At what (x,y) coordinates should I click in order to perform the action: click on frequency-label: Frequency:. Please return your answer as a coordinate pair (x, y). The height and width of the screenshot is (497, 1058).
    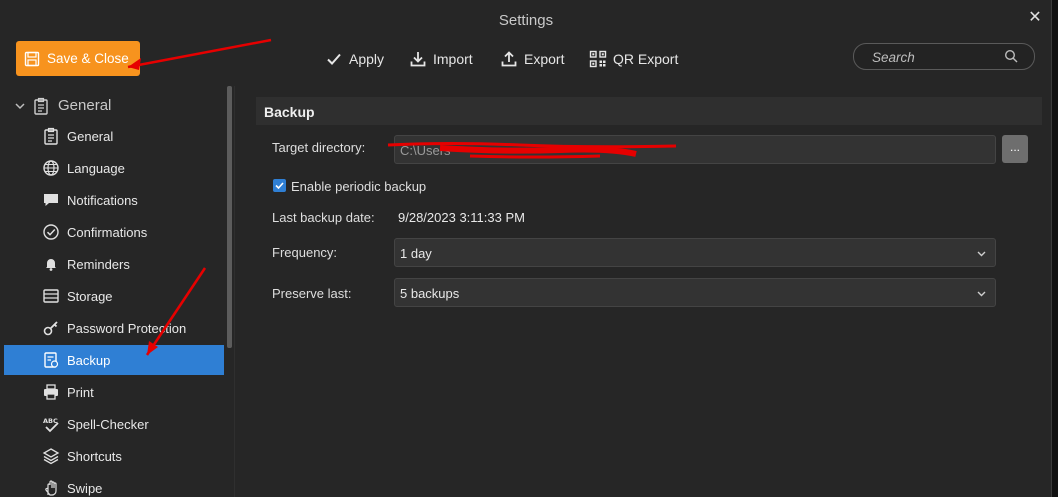
    Looking at the image, I should click on (305, 252).